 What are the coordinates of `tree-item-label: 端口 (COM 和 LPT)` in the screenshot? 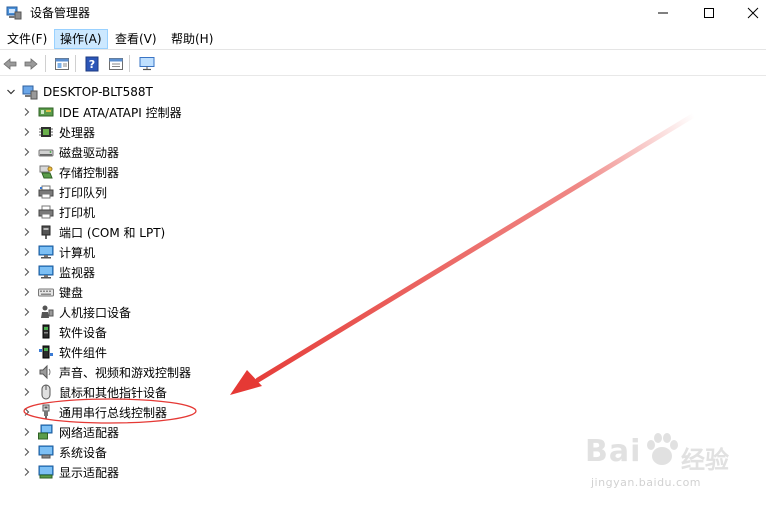 It's located at (112, 232).